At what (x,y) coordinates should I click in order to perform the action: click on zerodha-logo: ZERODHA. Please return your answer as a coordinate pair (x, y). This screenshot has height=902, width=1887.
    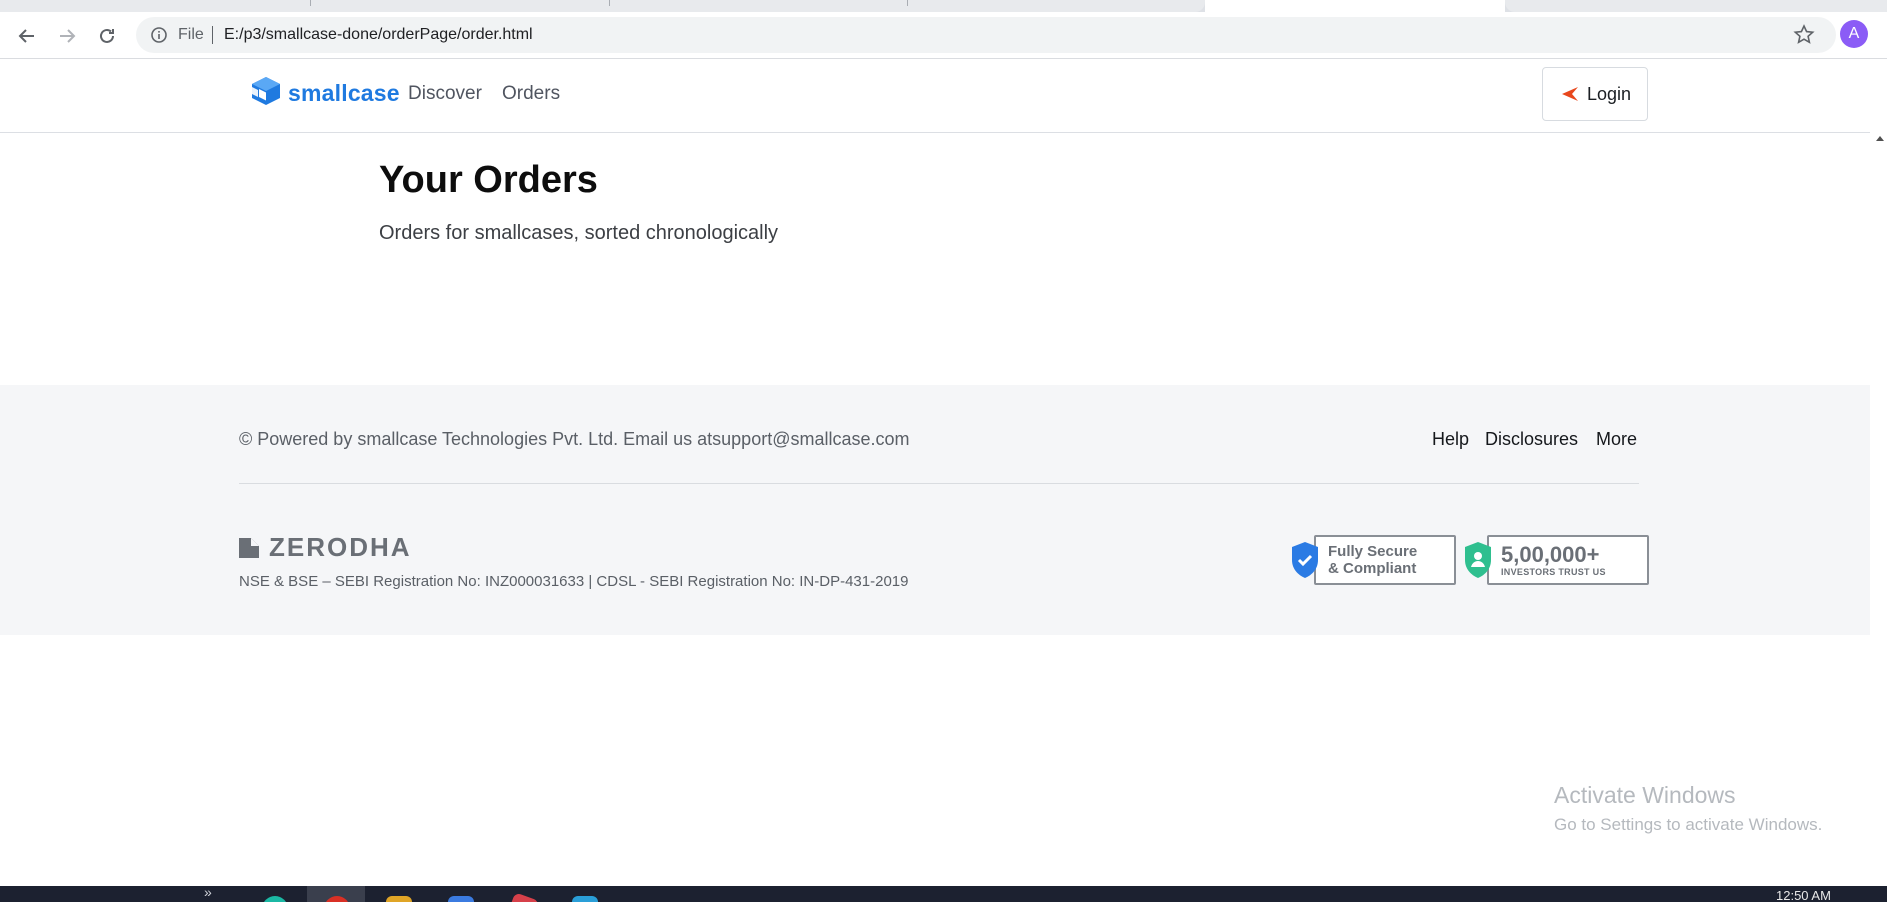
    Looking at the image, I should click on (325, 547).